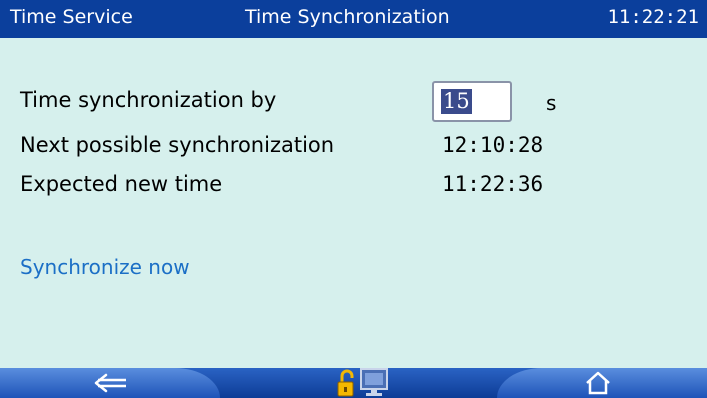  I want to click on sync-seconds-unit: s, so click(551, 103).